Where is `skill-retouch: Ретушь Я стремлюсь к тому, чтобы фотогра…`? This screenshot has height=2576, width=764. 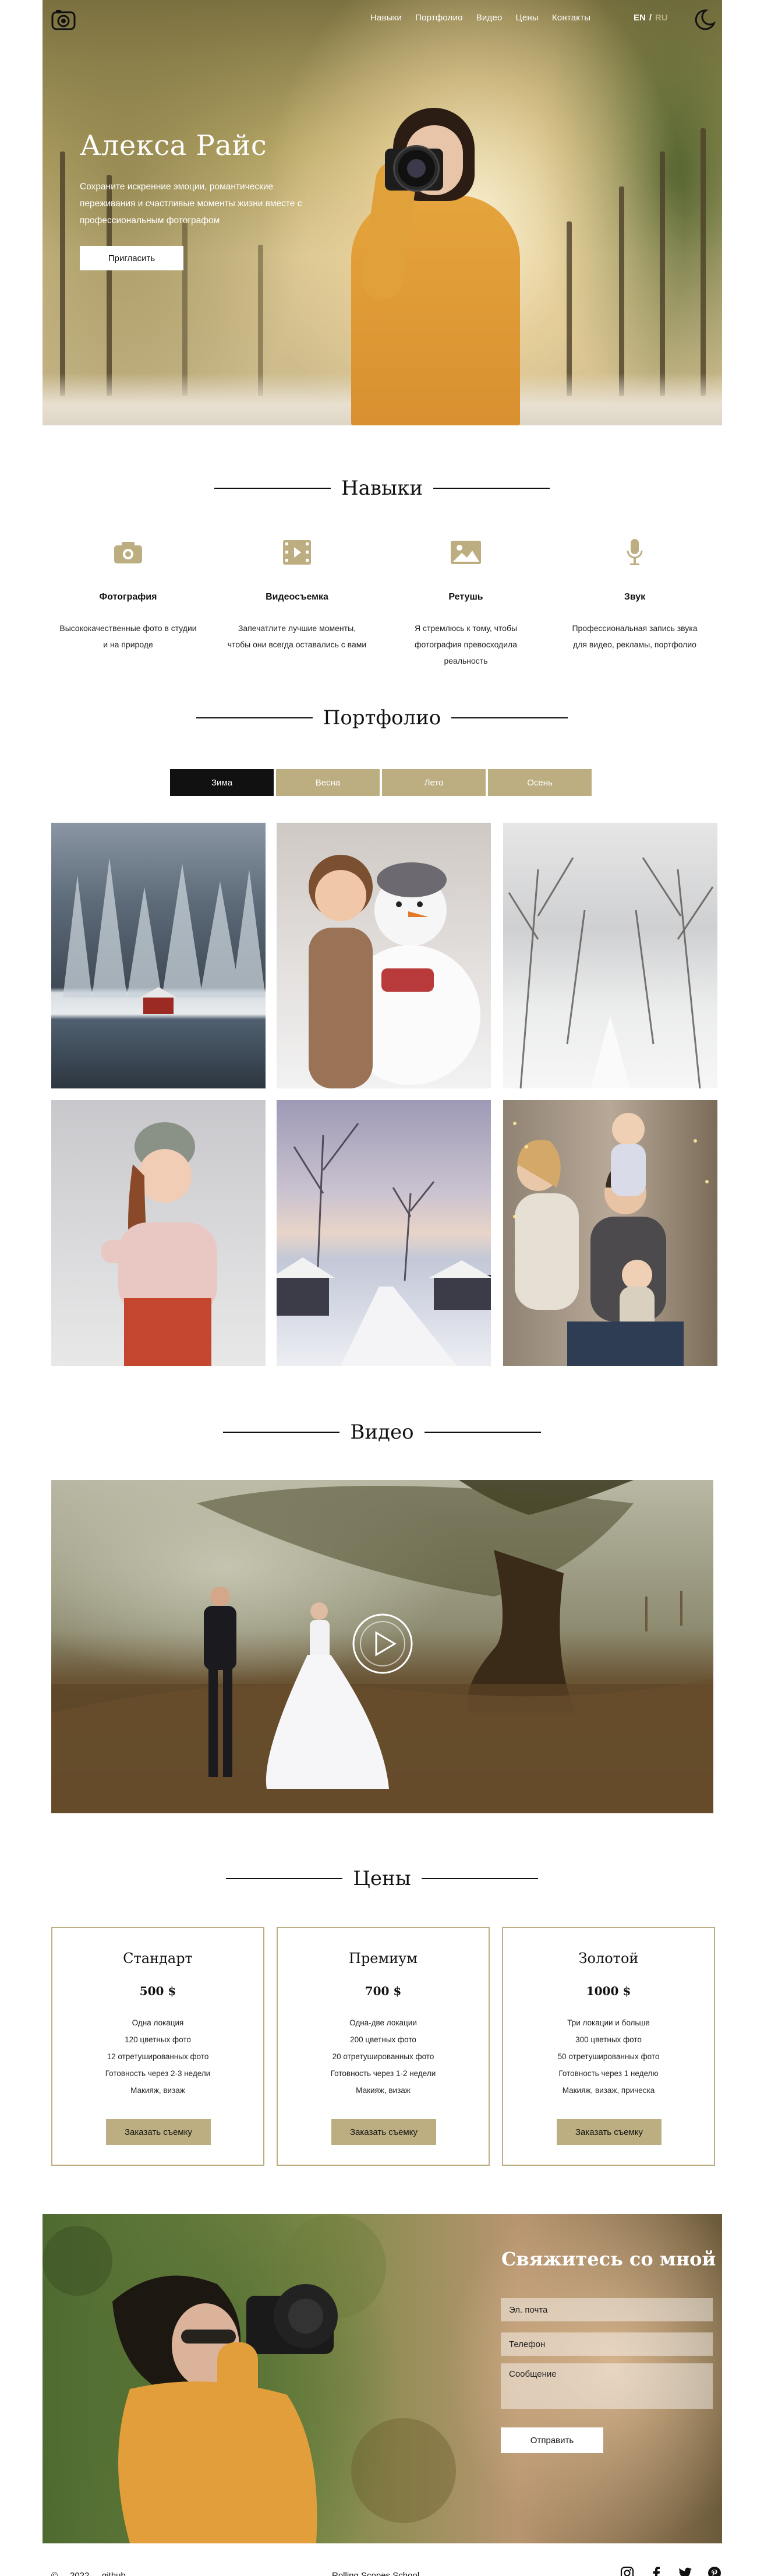
skill-retouch: Ретушь Я стремлюсь к тому, чтобы фотогра… is located at coordinates (466, 603).